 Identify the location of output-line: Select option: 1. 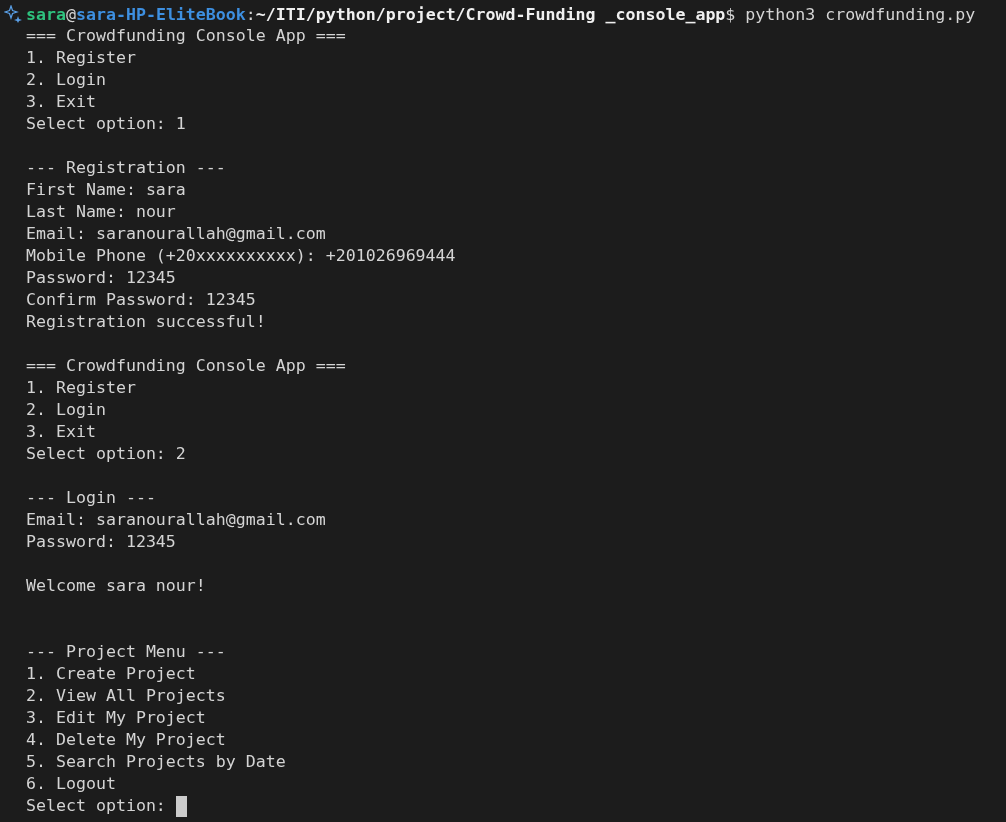
(106, 124).